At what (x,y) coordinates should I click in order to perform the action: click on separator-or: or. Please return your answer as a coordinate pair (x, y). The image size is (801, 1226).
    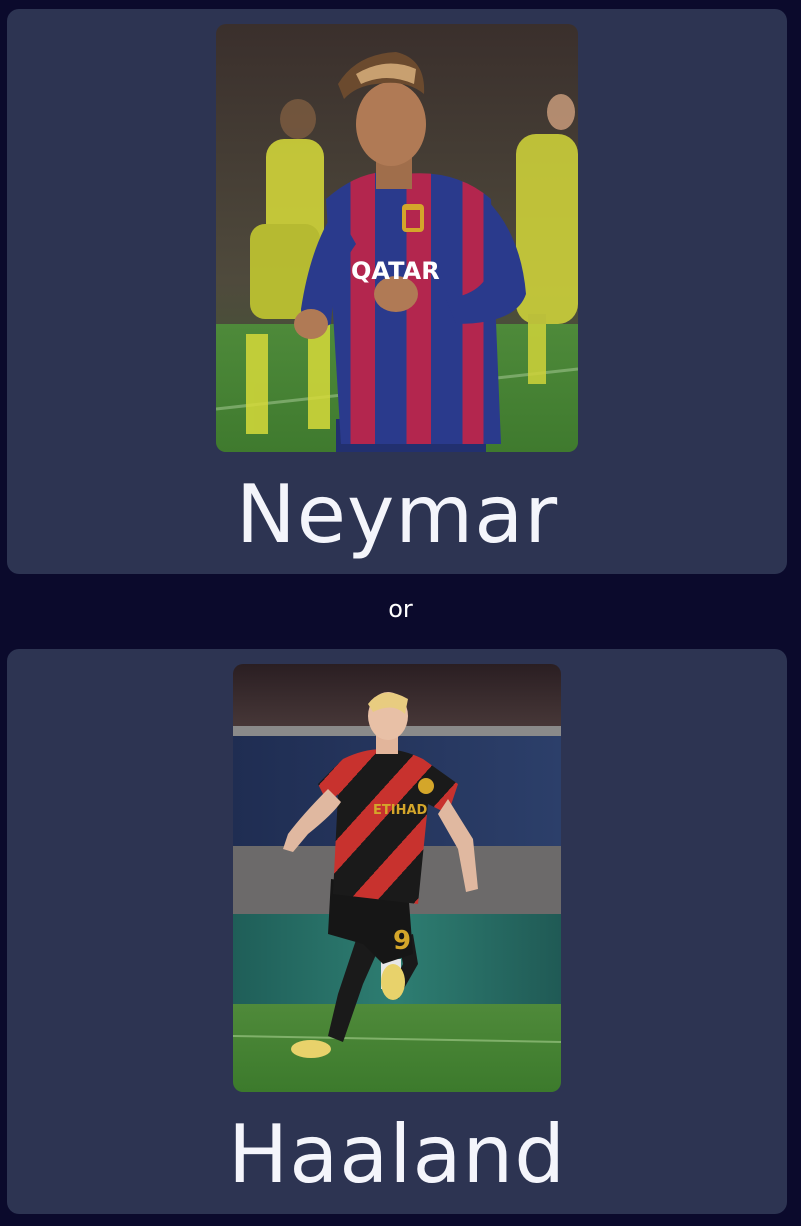
    Looking at the image, I should click on (400, 609).